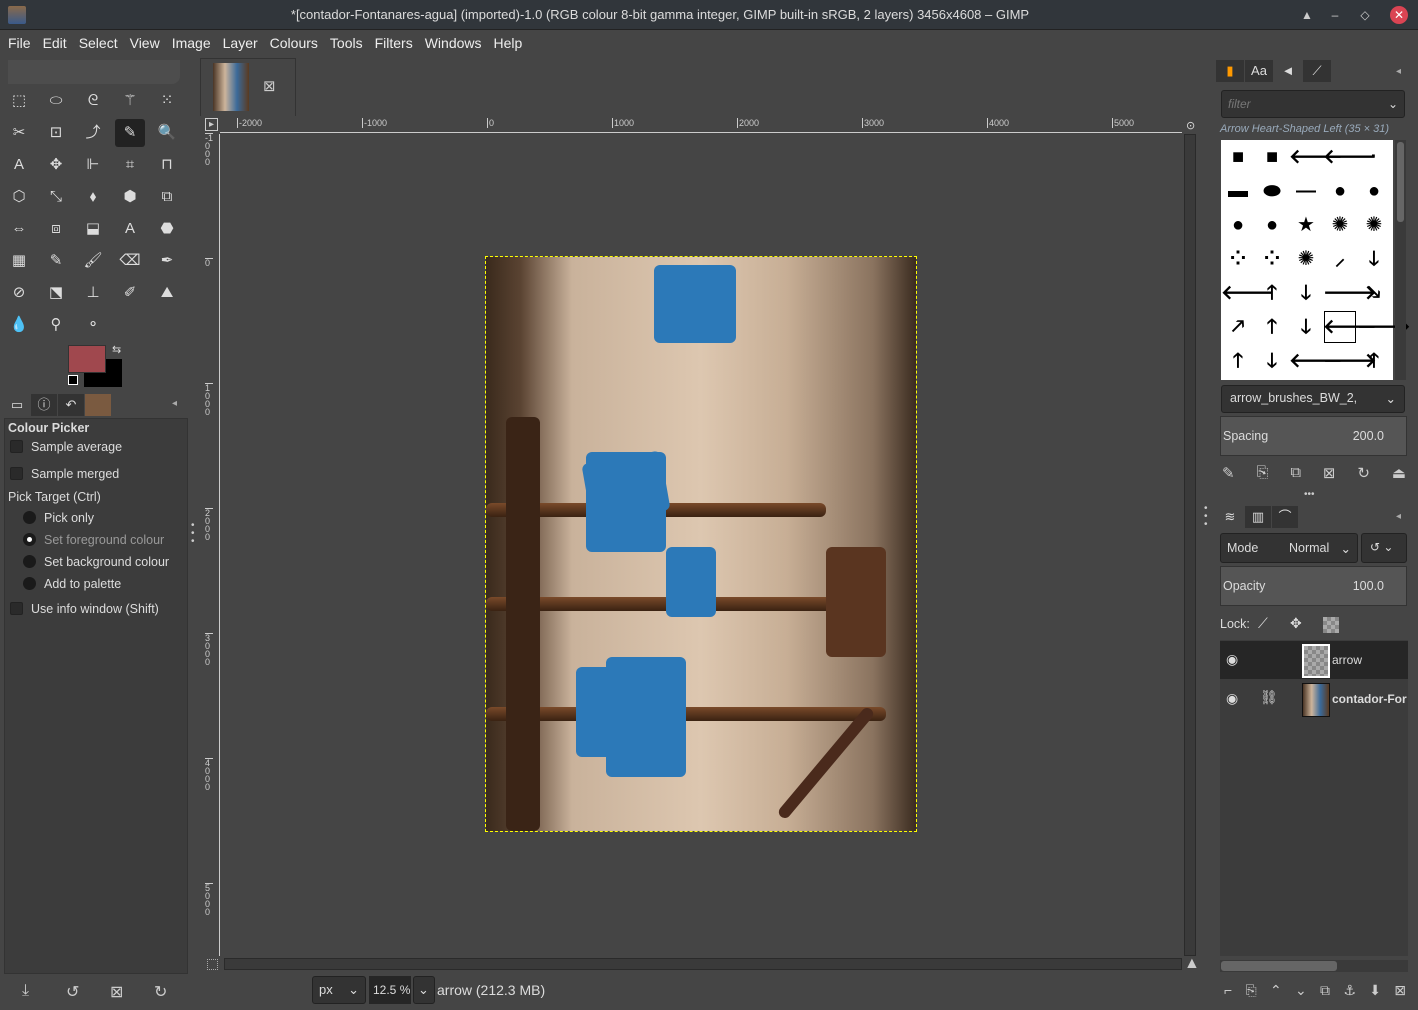 The image size is (1418, 1010). Describe the element at coordinates (93, 165) in the screenshot. I see `tool-button: ⊩` at that location.